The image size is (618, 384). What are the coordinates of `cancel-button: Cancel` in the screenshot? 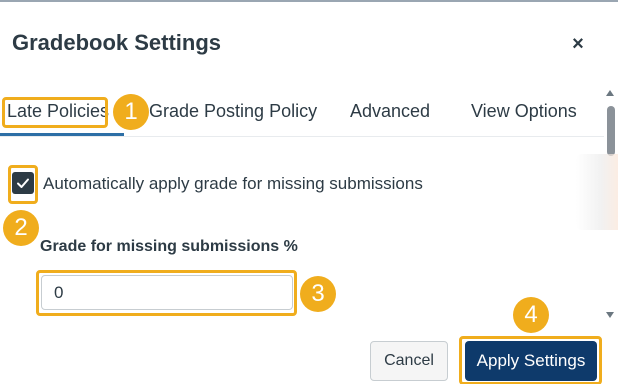 It's located at (409, 361).